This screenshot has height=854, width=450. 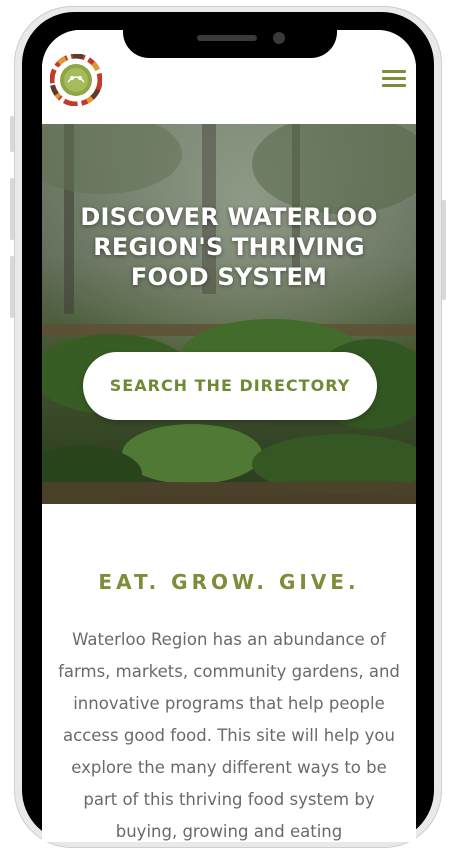 What do you see at coordinates (230, 386) in the screenshot?
I see `search-directory-button: SEARCH THE DIRECTORY` at bounding box center [230, 386].